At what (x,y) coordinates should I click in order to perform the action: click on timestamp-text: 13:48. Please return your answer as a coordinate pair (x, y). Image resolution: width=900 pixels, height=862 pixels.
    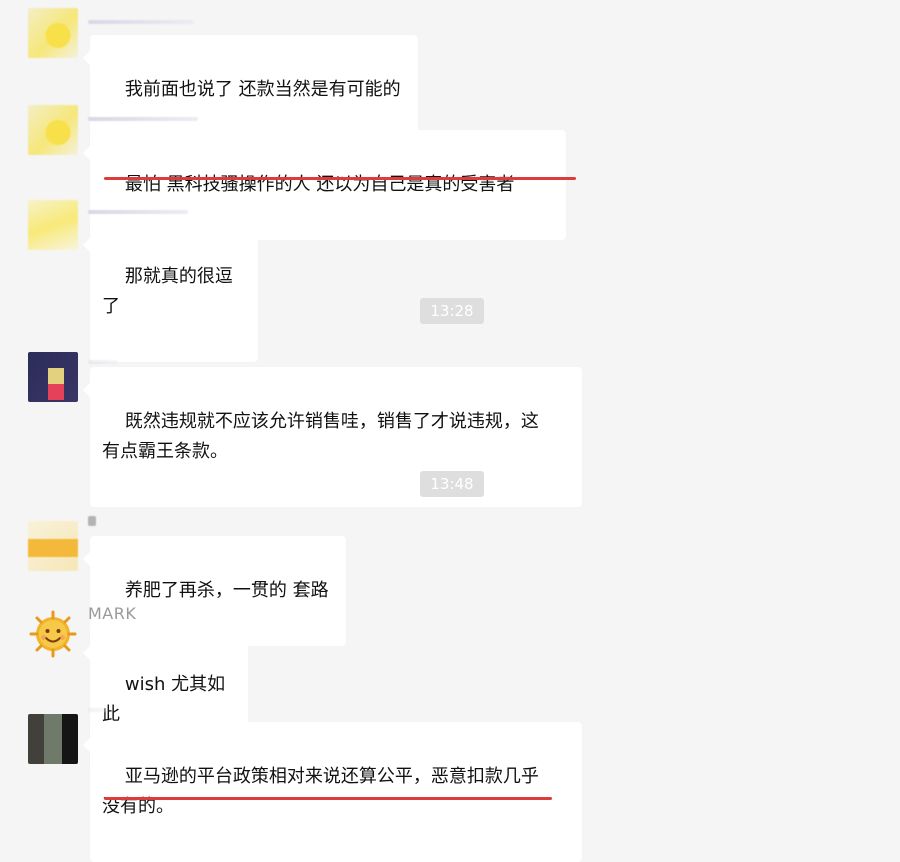
    Looking at the image, I should click on (452, 484).